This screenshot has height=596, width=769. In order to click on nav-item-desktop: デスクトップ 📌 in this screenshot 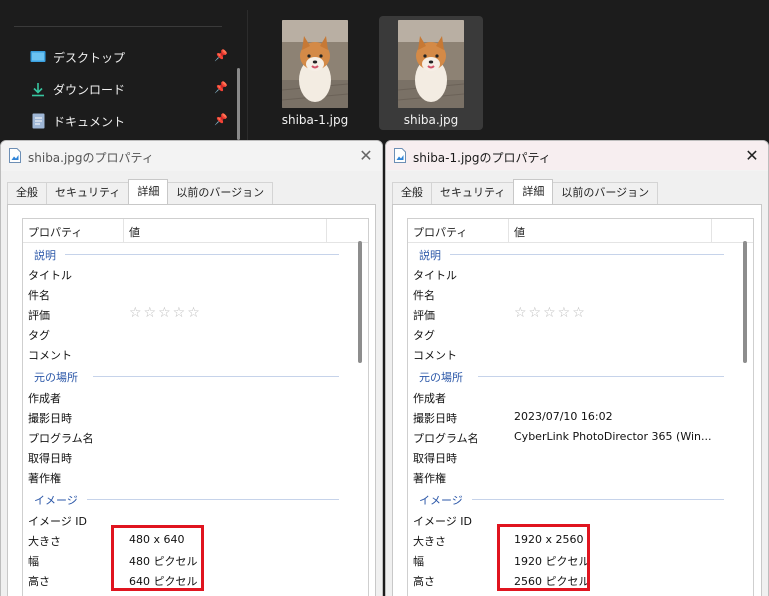, I will do `click(132, 57)`.